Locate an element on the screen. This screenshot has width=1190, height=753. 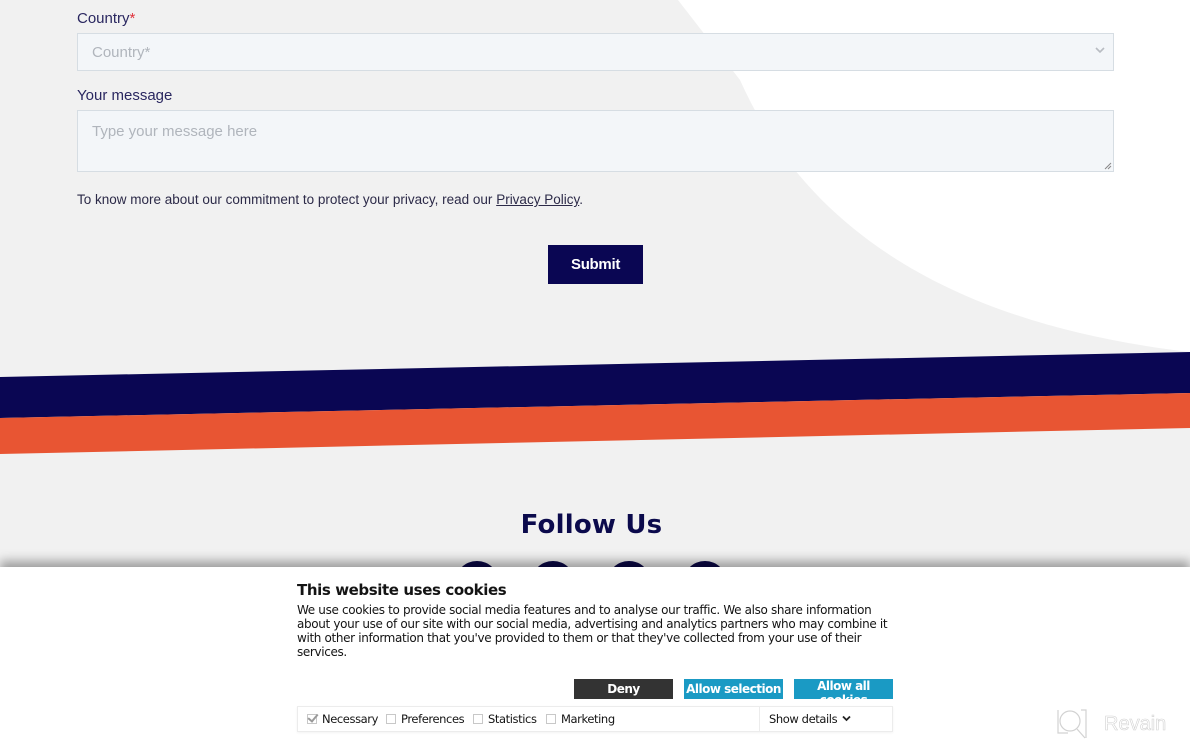
allow-all-cookies-button: Allow all cookies is located at coordinates (843, 693).